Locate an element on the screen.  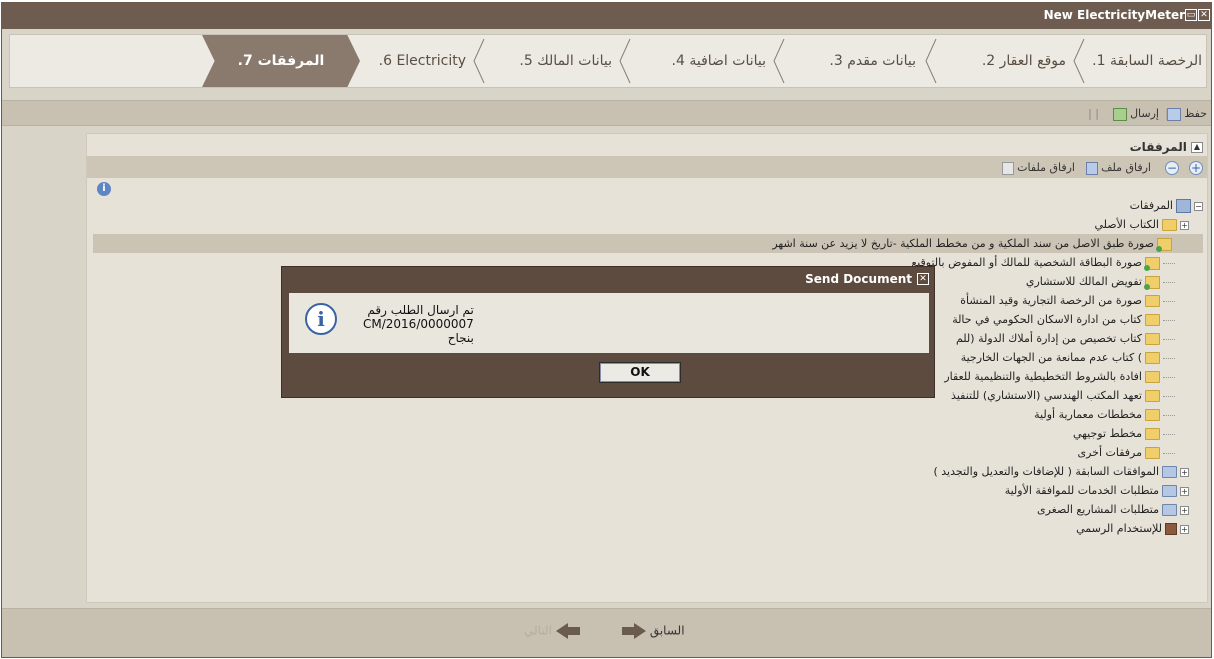
add-file-button: ارفاق ملف is located at coordinates (1118, 168).